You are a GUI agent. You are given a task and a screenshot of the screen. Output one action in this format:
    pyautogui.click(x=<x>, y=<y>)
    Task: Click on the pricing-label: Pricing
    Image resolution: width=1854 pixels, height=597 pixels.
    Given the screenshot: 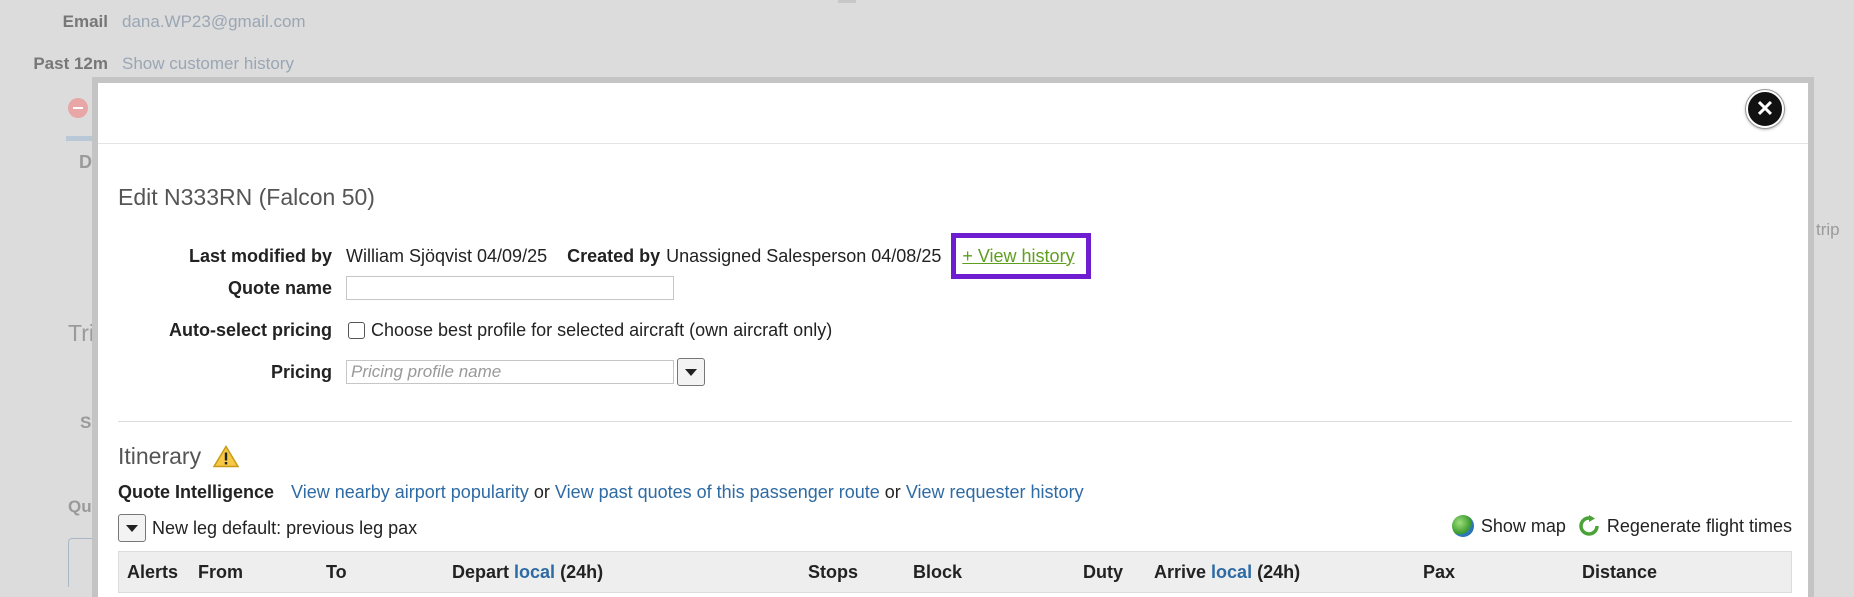 What is the action you would take?
    pyautogui.click(x=301, y=371)
    